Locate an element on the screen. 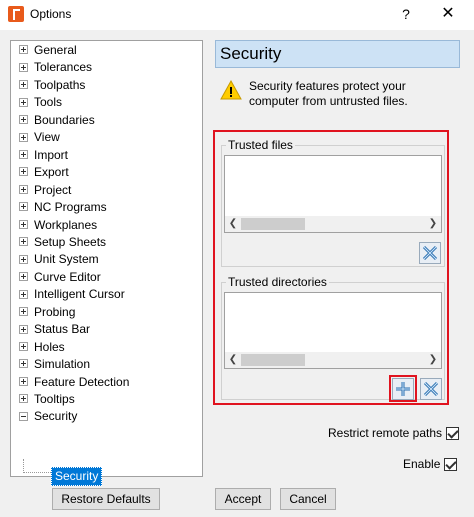 The width and height of the screenshot is (474, 517). tree-item-export: Export is located at coordinates (44, 172).